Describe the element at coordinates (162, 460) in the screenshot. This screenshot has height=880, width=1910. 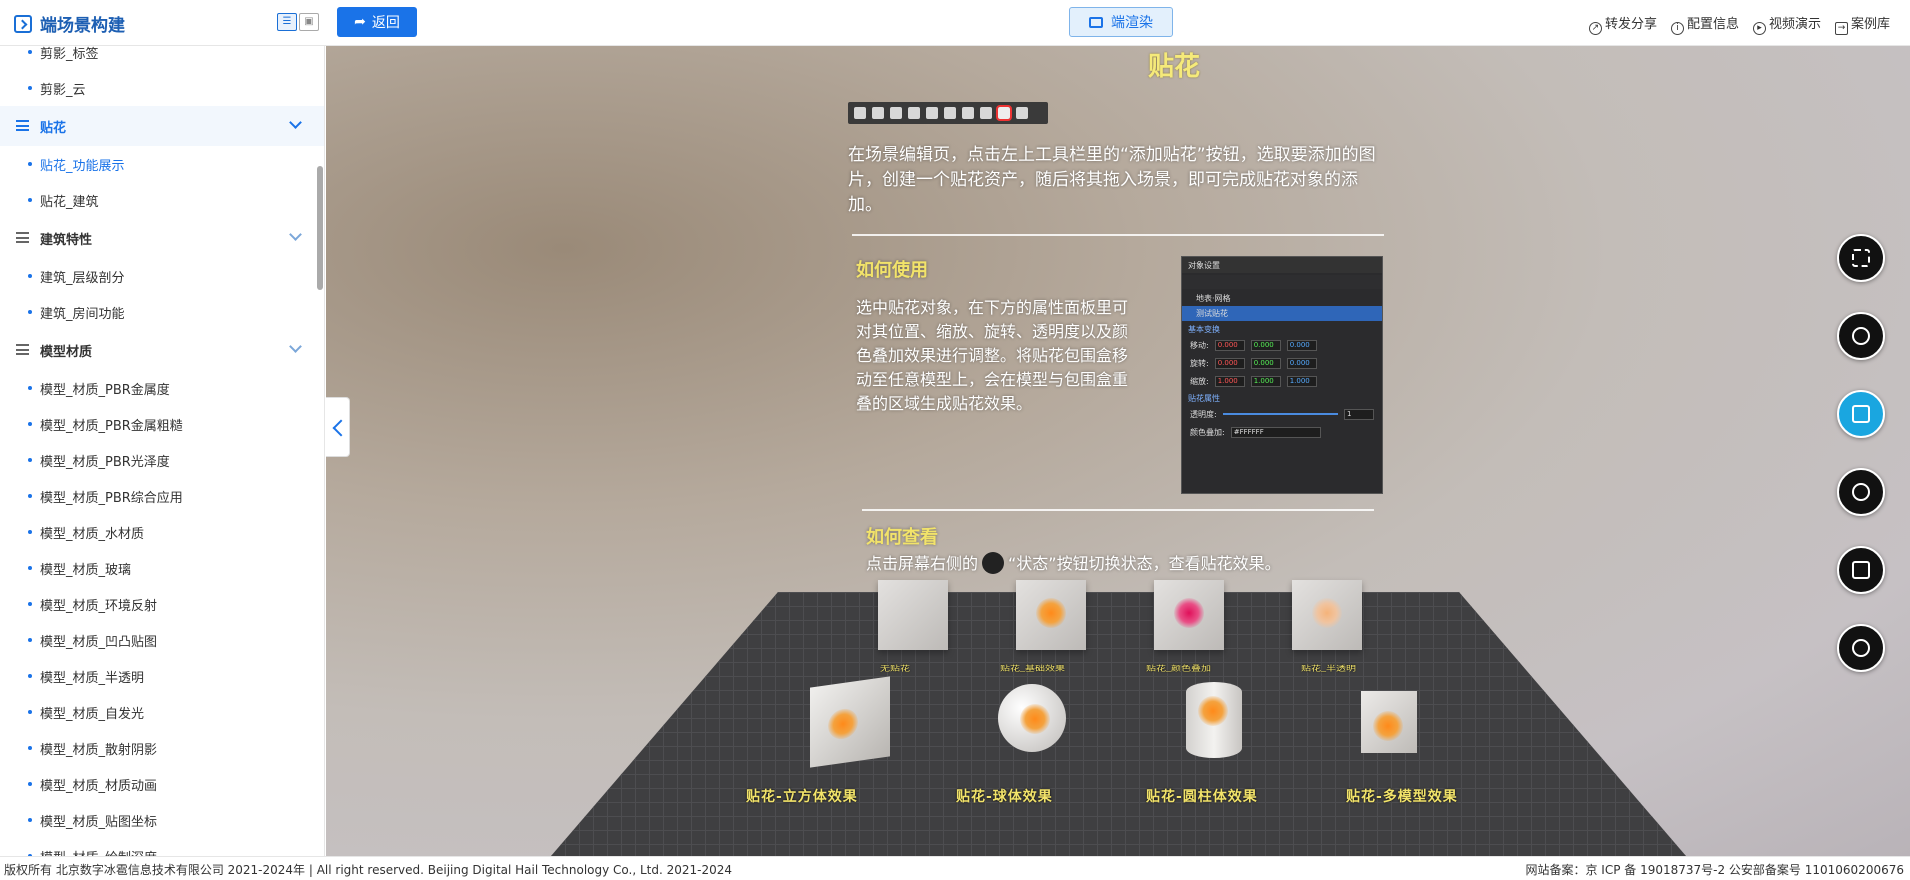
I see `sidebar-item: 模型_材质_PBR光泽度` at that location.